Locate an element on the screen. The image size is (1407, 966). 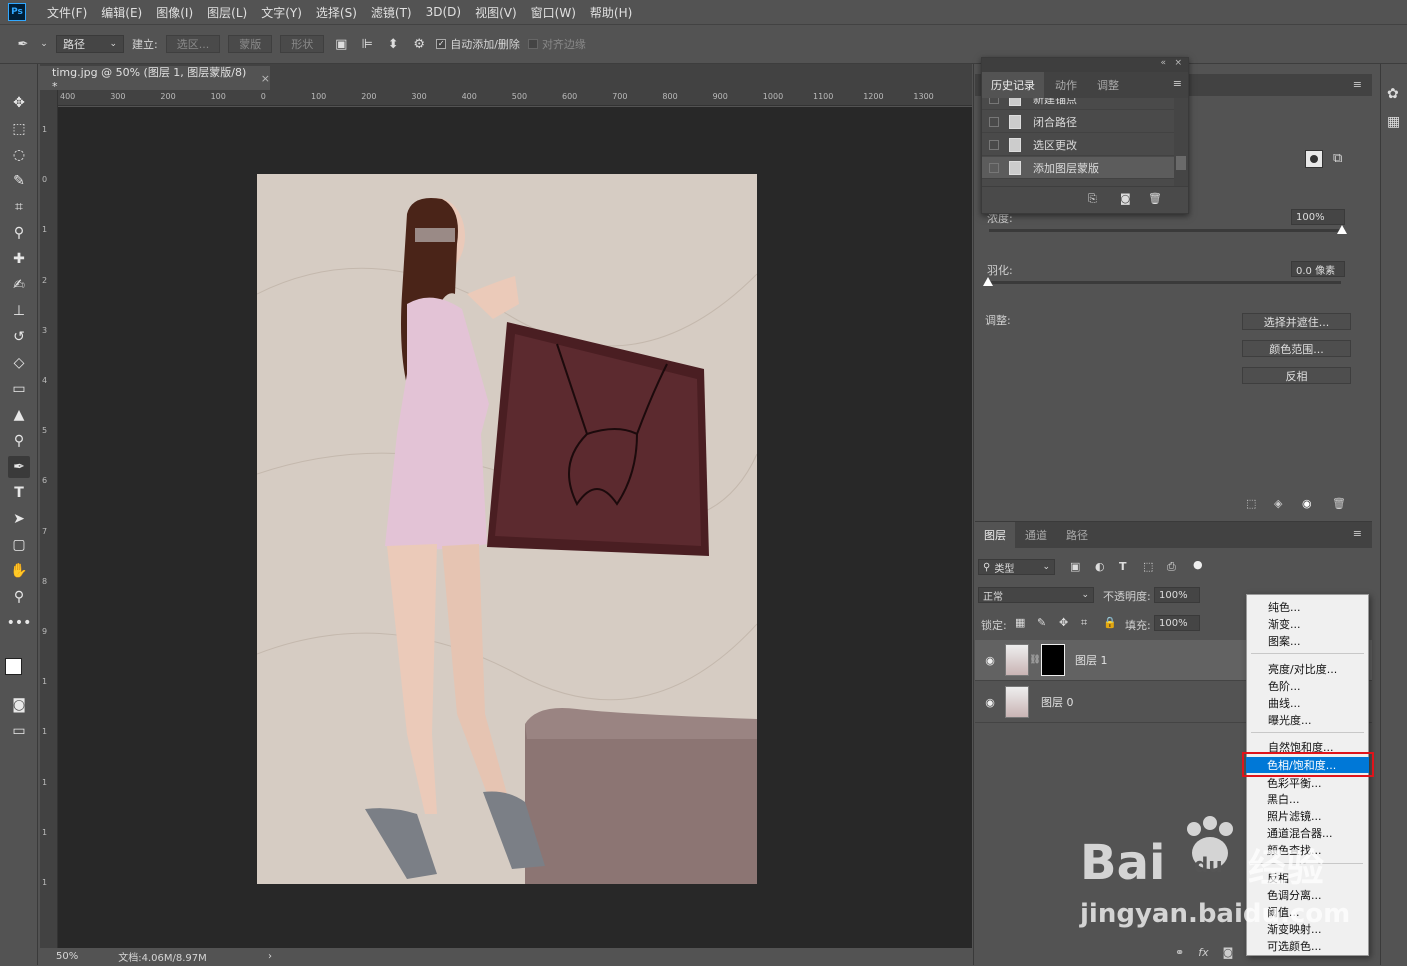
more-tools-icon: ••• is located at coordinates (19, 623).